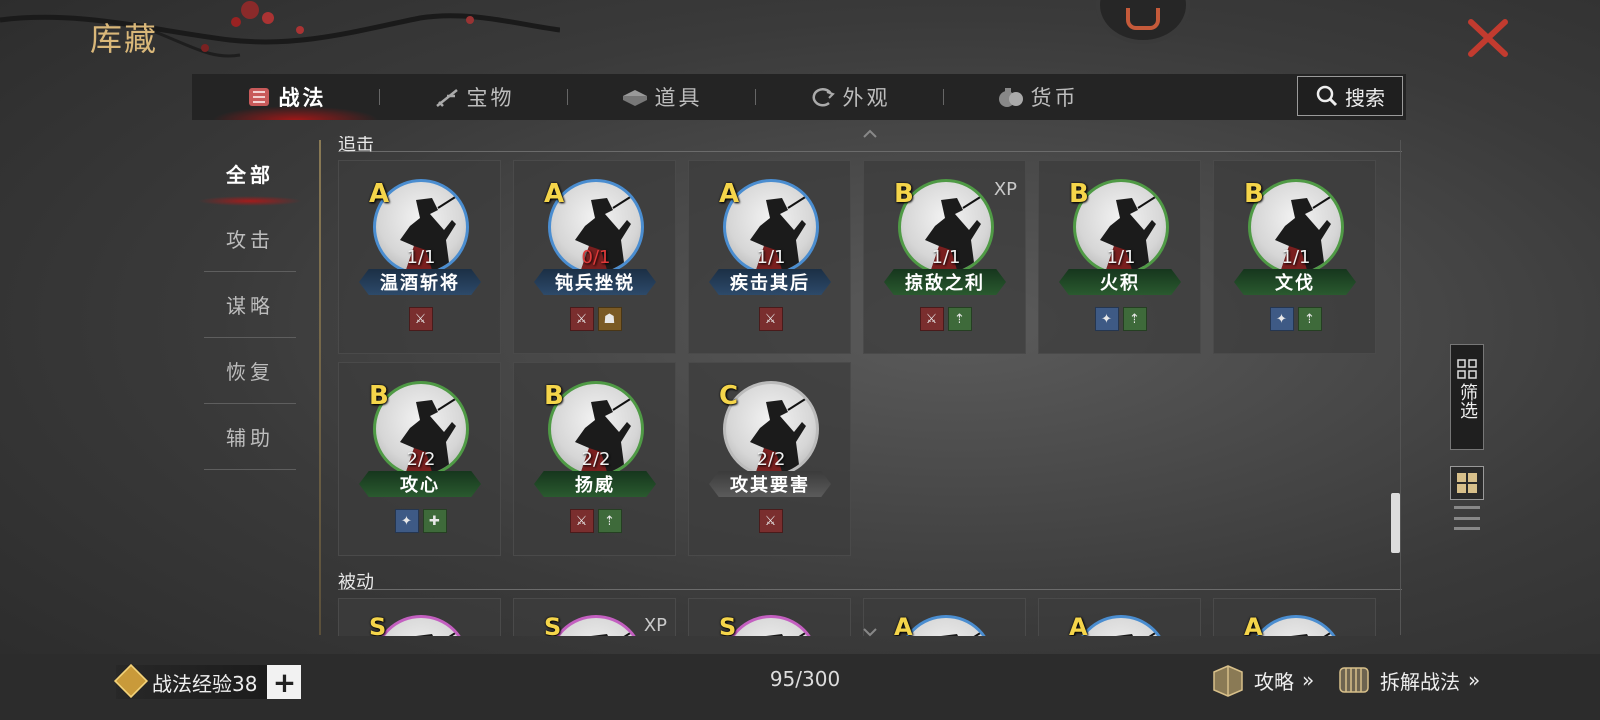  I want to click on tactic-count: 95/300, so click(805, 679).